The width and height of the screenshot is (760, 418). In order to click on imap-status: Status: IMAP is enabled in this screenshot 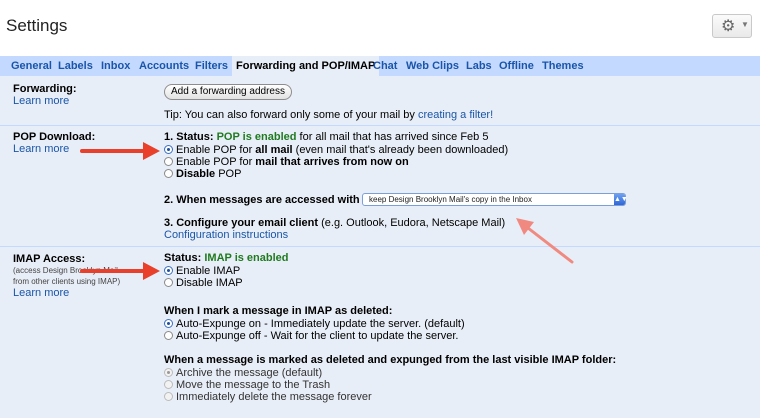, I will do `click(226, 258)`.